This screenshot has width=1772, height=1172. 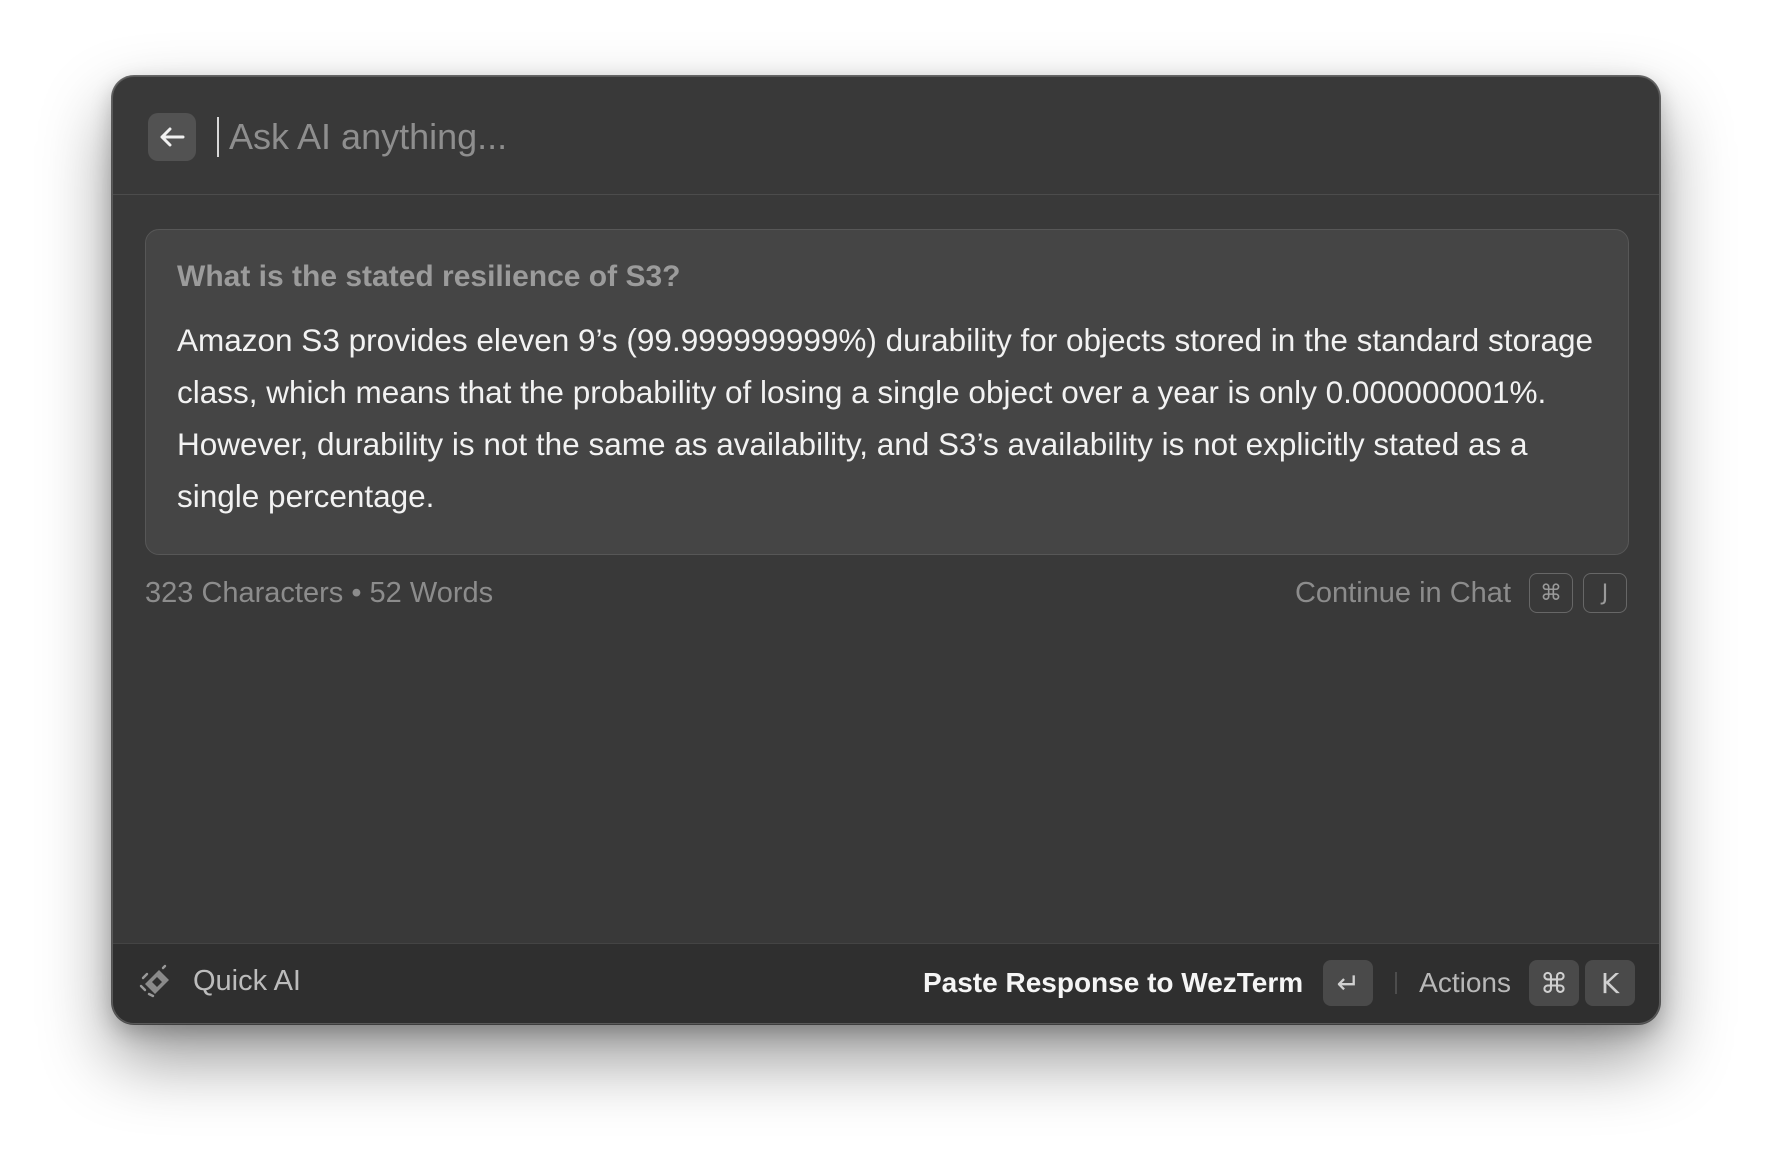 What do you see at coordinates (1605, 593) in the screenshot?
I see `j-key: J` at bounding box center [1605, 593].